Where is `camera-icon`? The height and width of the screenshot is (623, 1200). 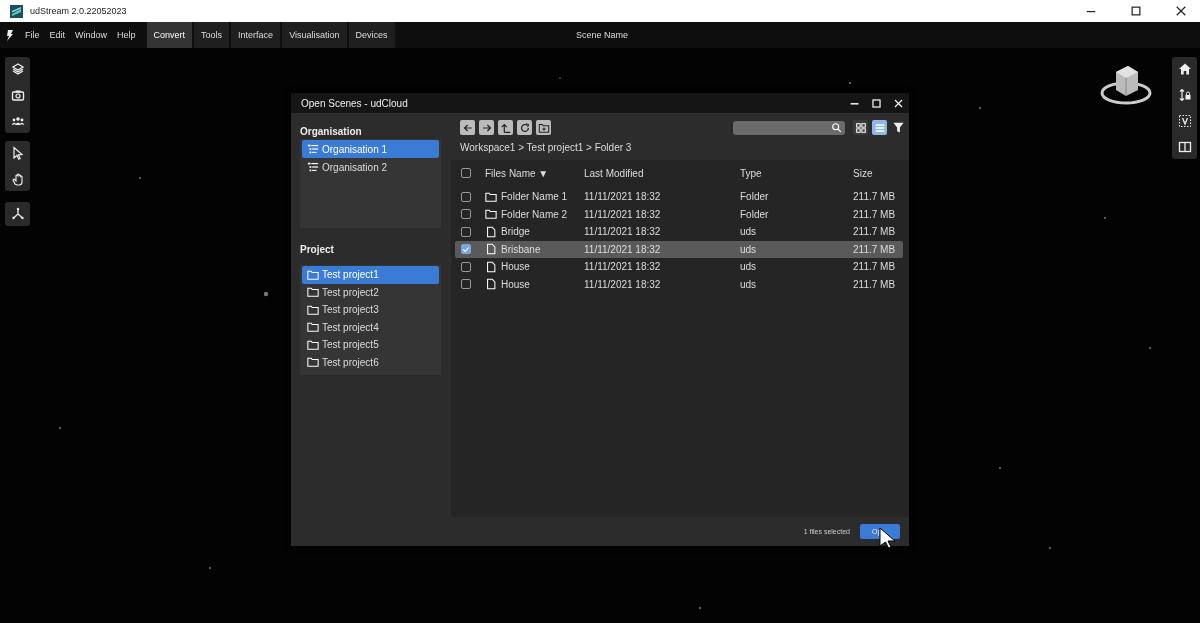 camera-icon is located at coordinates (17, 95).